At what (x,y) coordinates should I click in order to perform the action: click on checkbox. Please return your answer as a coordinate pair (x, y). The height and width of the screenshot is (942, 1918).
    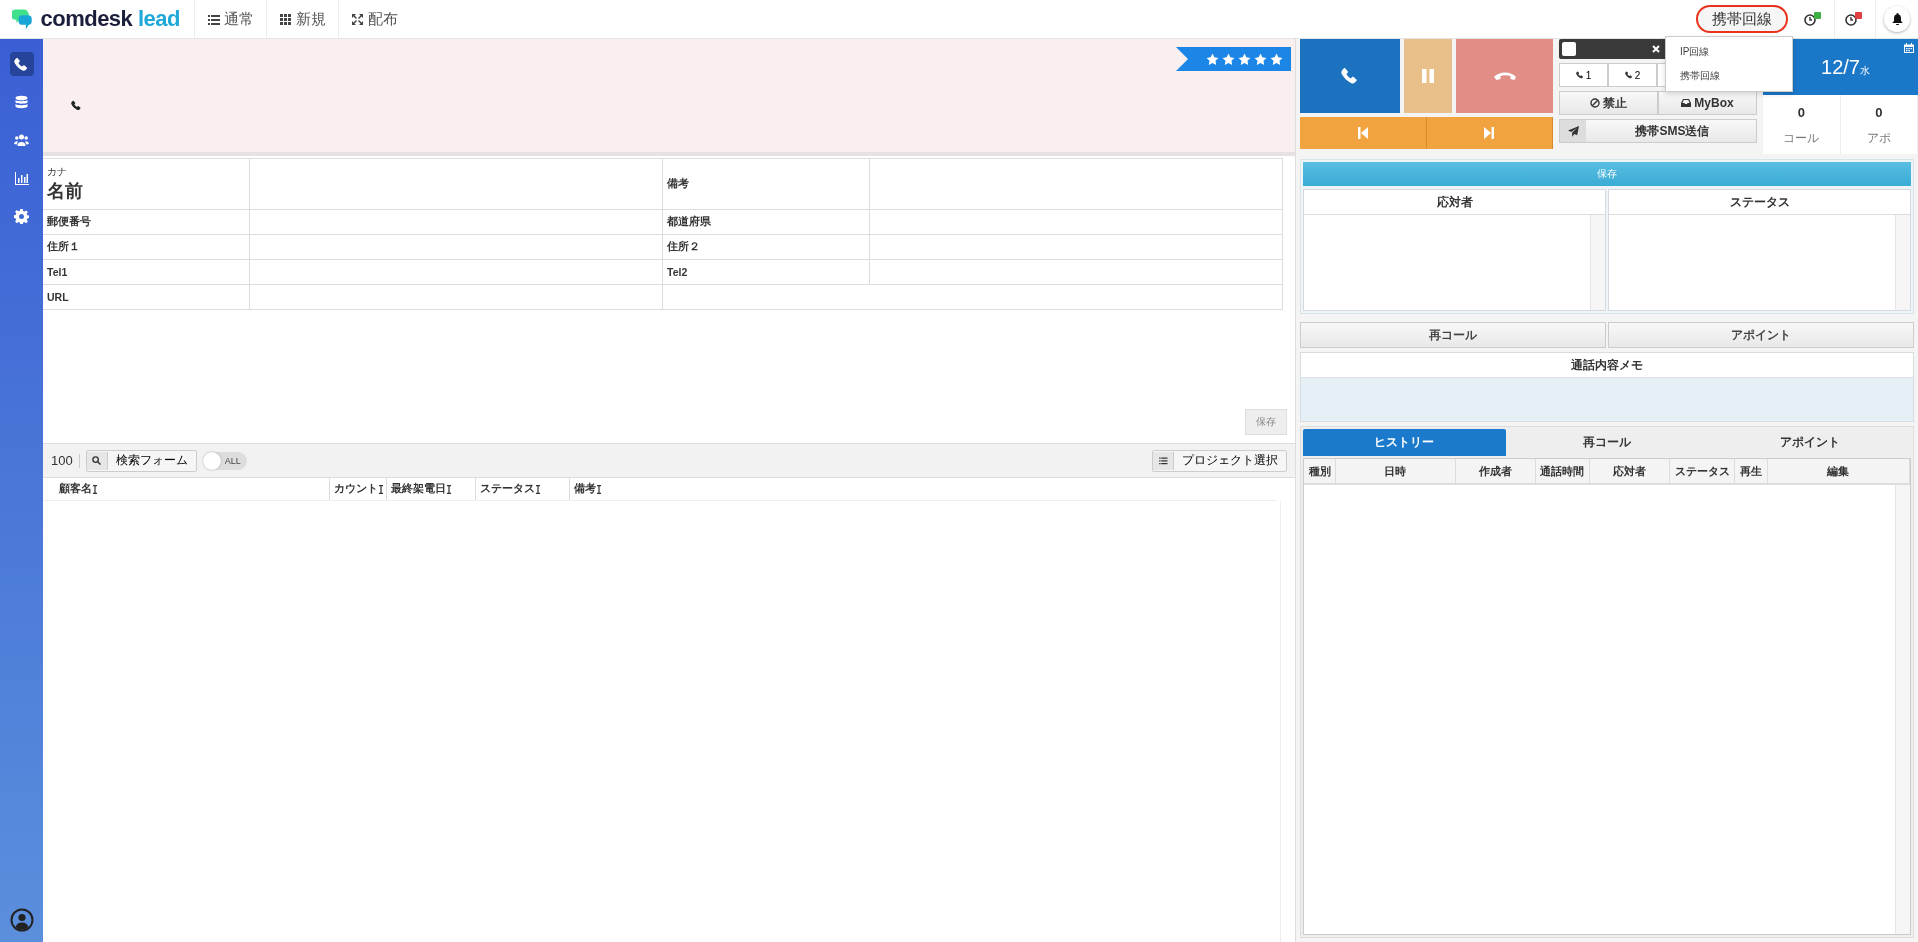
    Looking at the image, I should click on (1569, 49).